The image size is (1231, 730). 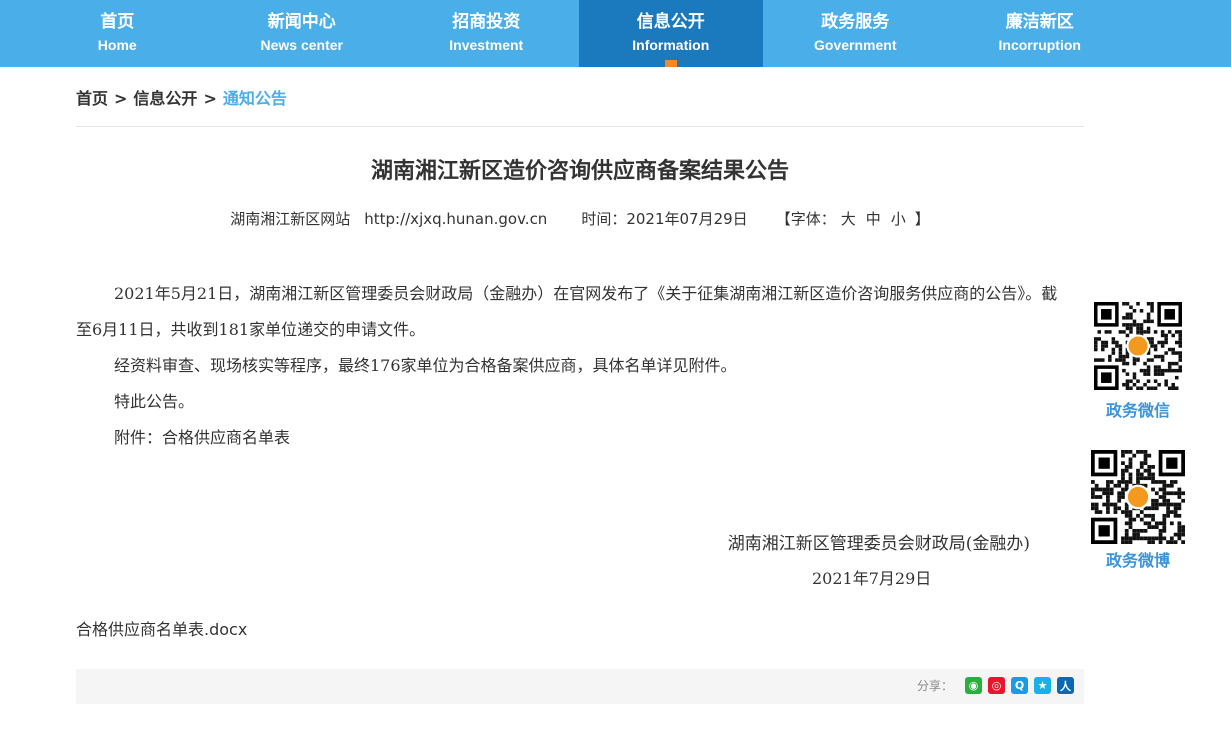 I want to click on article-source: 湖南湘江新区网站, so click(x=290, y=219).